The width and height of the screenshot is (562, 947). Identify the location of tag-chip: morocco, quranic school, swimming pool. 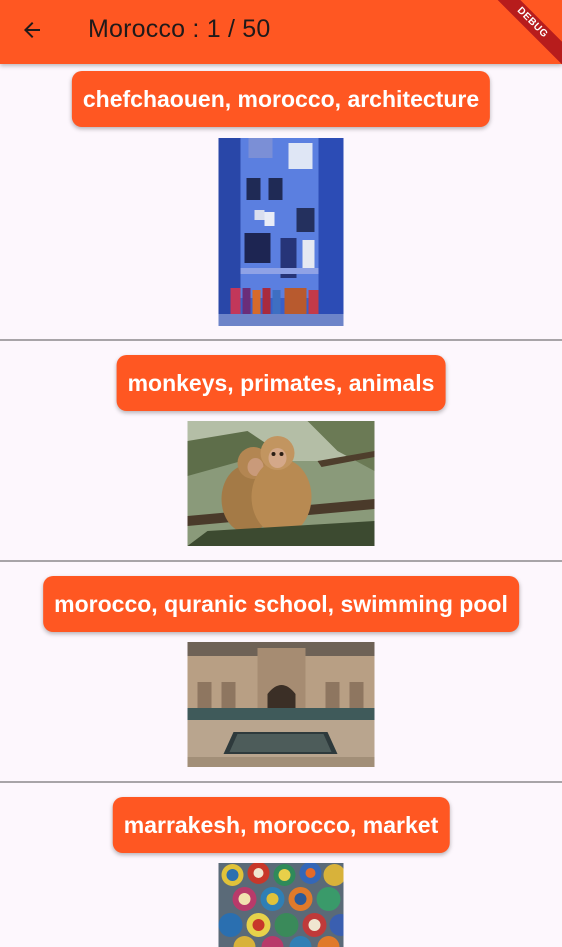
(281, 604).